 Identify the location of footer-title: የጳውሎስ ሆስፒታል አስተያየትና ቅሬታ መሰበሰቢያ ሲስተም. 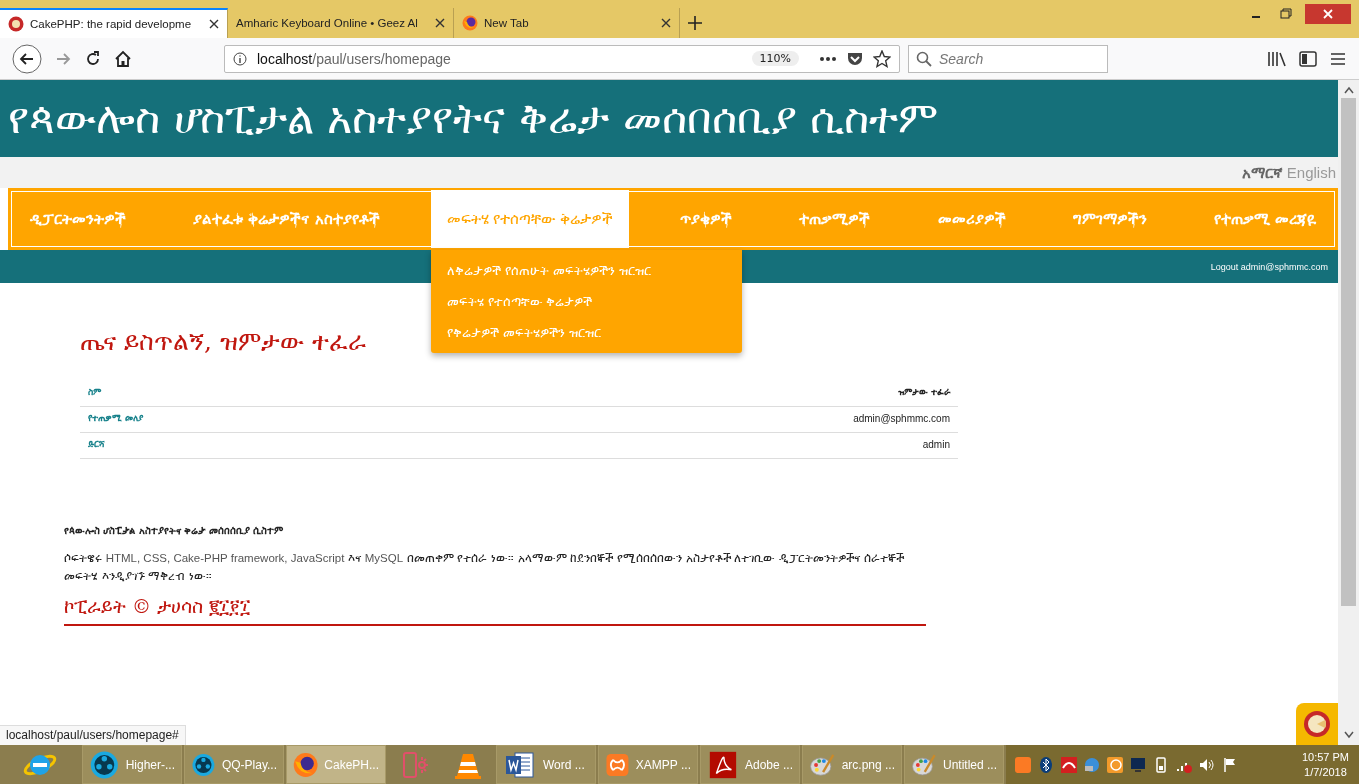
(174, 531).